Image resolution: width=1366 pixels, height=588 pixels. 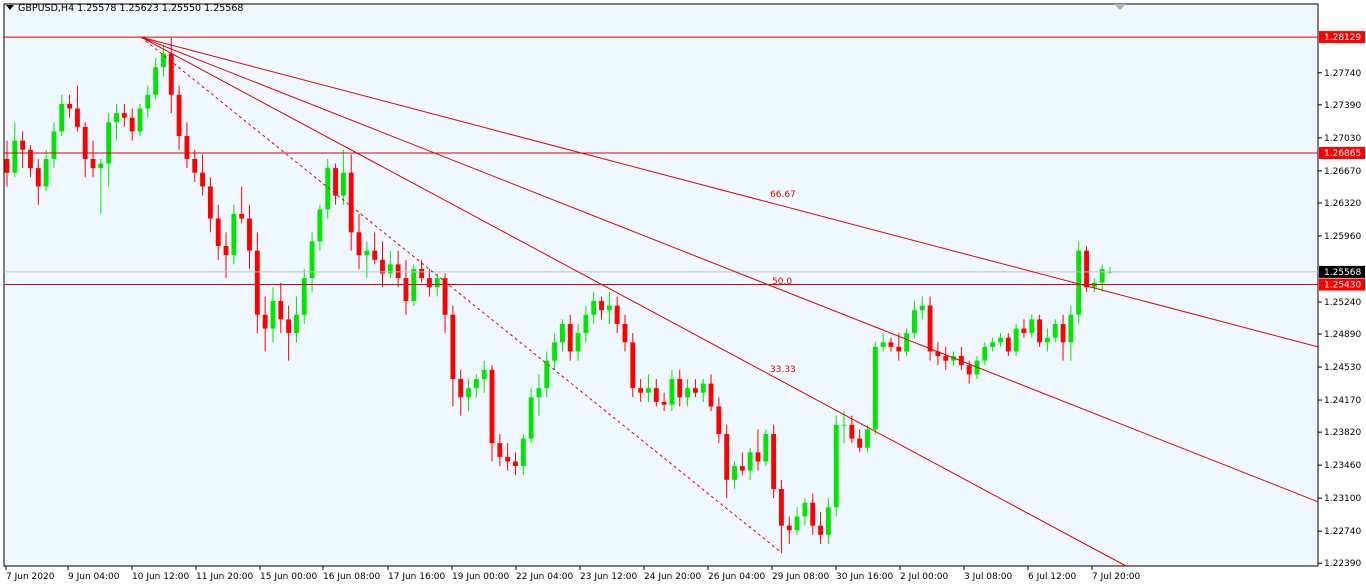 I want to click on x-tick-label: 29 Jun 08:00, so click(x=800, y=577).